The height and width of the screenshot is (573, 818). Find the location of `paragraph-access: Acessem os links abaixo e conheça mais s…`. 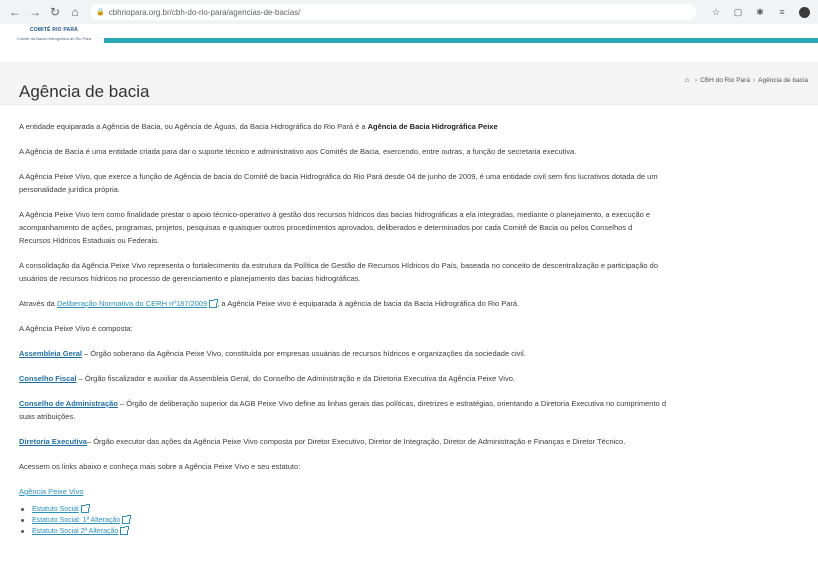

paragraph-access: Acessem os links abaixo e conheça mais s… is located at coordinates (160, 466).